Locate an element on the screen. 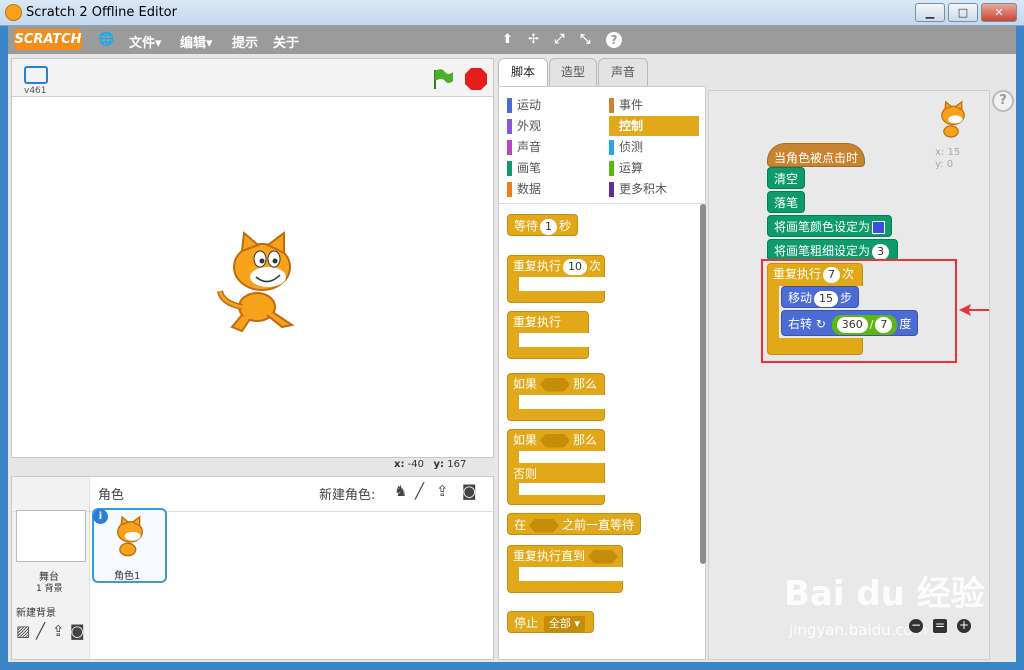 Image resolution: width=1024 pixels, height=670 pixels. camera-icon: ◙ is located at coordinates (469, 491).